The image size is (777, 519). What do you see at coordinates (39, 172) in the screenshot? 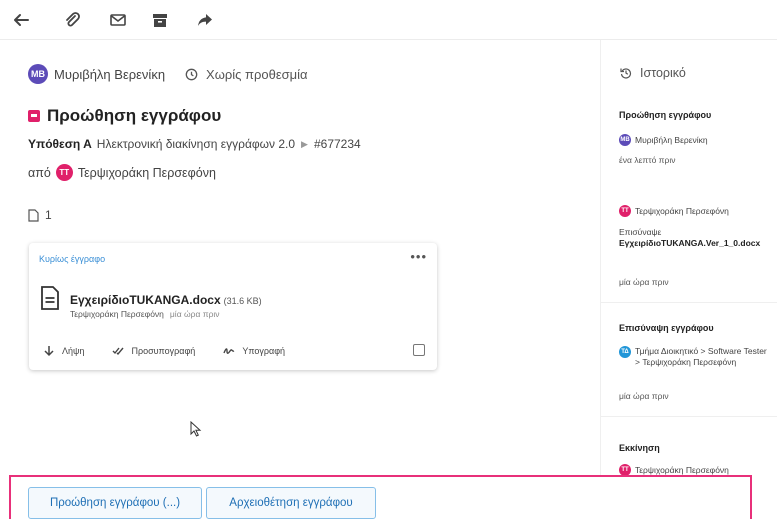
I see `from-label: από` at bounding box center [39, 172].